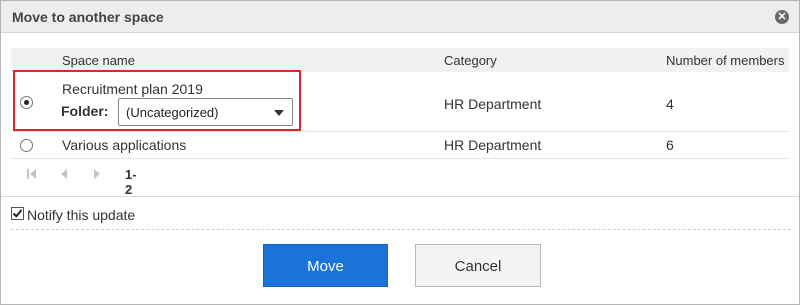 Image resolution: width=800 pixels, height=305 pixels. I want to click on first-page-icon, so click(31, 174).